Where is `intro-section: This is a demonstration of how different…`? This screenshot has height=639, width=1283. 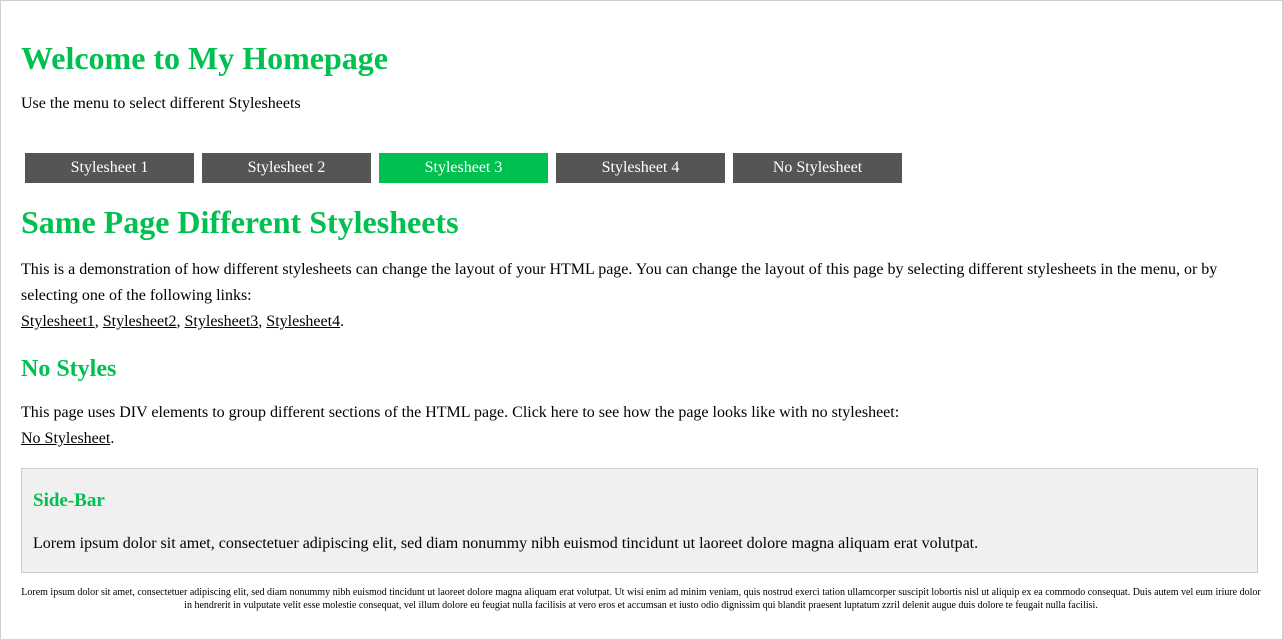 intro-section: This is a demonstration of how different… is located at coordinates (636, 296).